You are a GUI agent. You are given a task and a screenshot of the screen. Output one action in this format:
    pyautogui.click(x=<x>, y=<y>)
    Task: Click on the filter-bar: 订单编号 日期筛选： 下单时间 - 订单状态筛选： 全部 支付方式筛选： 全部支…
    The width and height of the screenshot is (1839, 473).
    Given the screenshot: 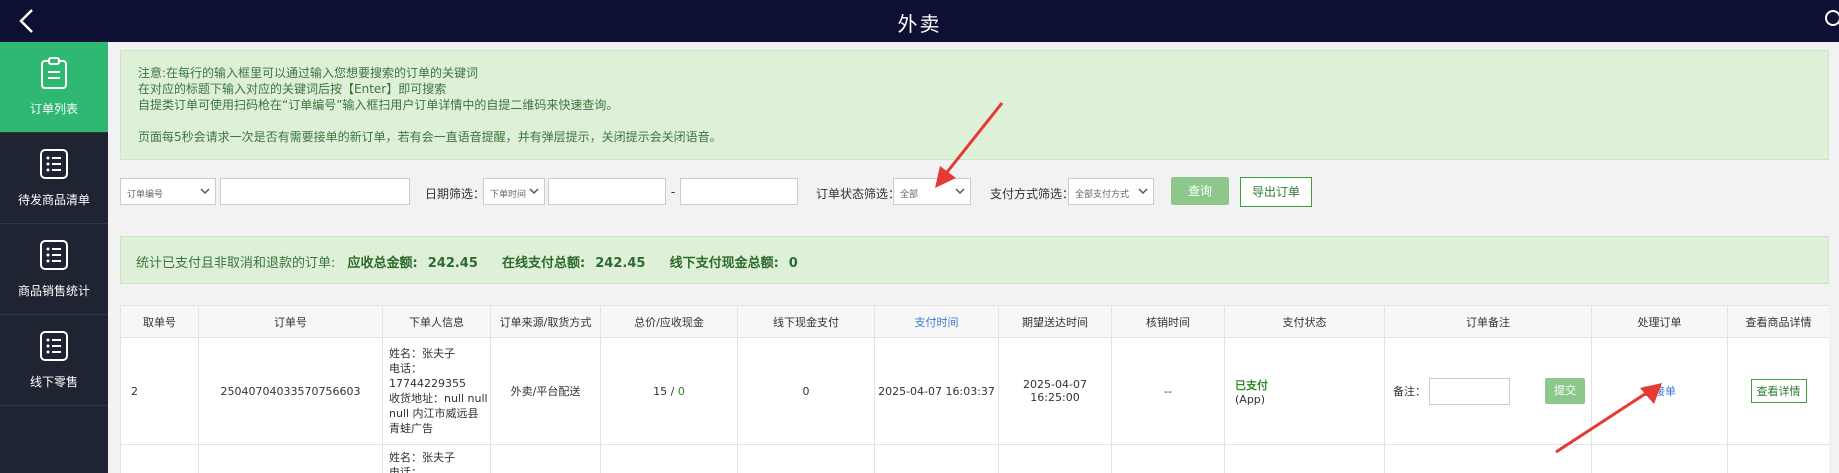 What is the action you would take?
    pyautogui.click(x=974, y=192)
    